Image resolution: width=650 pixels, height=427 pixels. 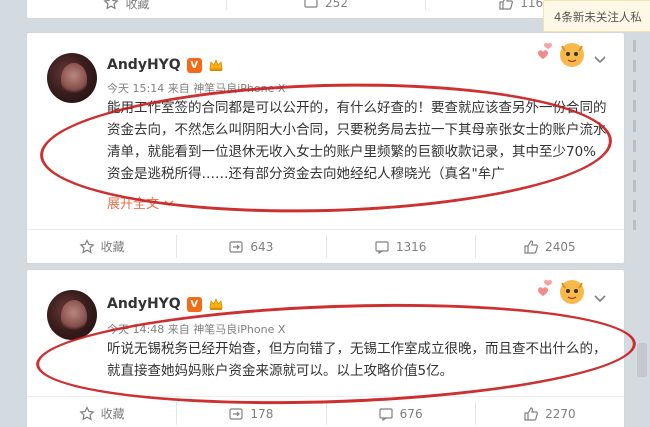 What do you see at coordinates (336, 5) in the screenshot?
I see `comment-count: 252` at bounding box center [336, 5].